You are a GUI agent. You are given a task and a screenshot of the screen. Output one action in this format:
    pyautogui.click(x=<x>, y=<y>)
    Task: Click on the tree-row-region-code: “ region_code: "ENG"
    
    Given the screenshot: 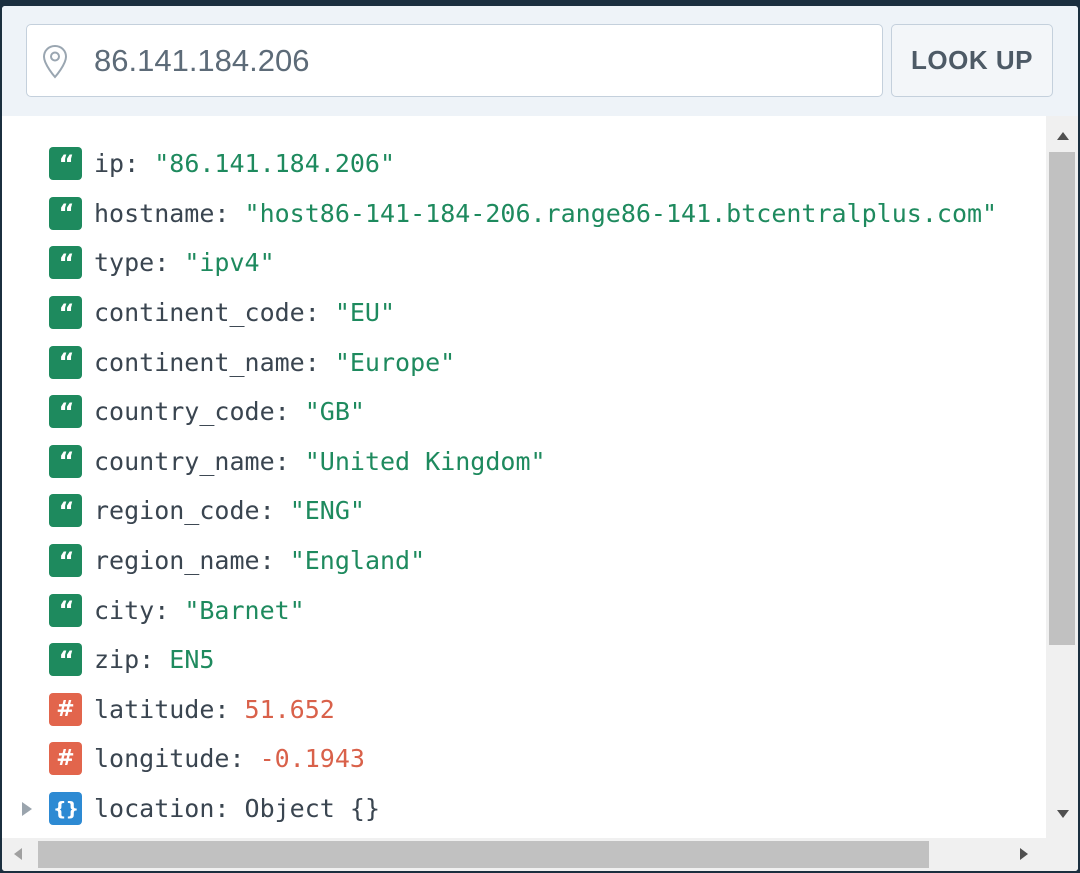 What is the action you would take?
    pyautogui.click(x=524, y=511)
    